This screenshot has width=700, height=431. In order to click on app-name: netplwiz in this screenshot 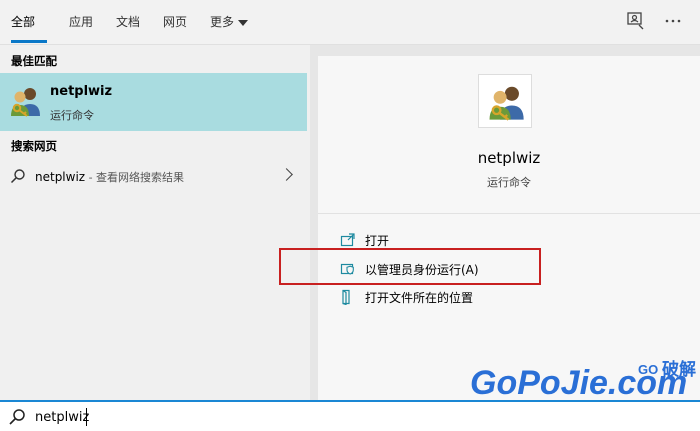, I will do `click(509, 158)`.